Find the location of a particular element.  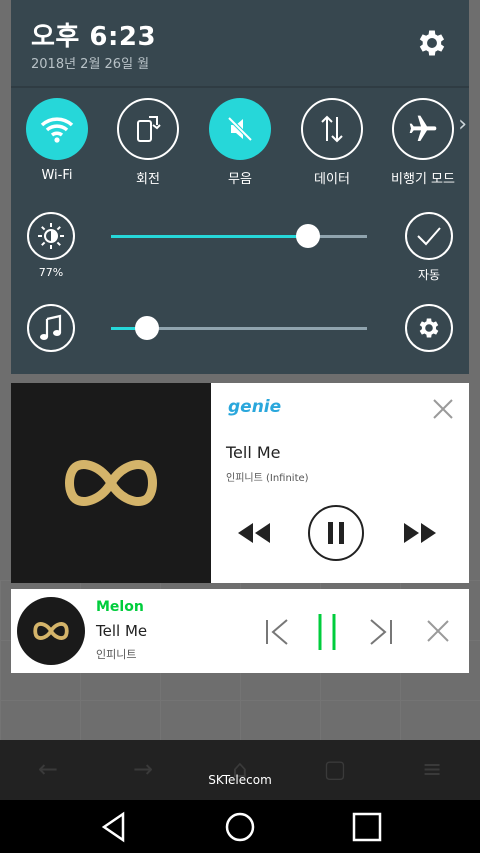

melon-player-notification: Melon Tell Me 인피니트 is located at coordinates (240, 631).